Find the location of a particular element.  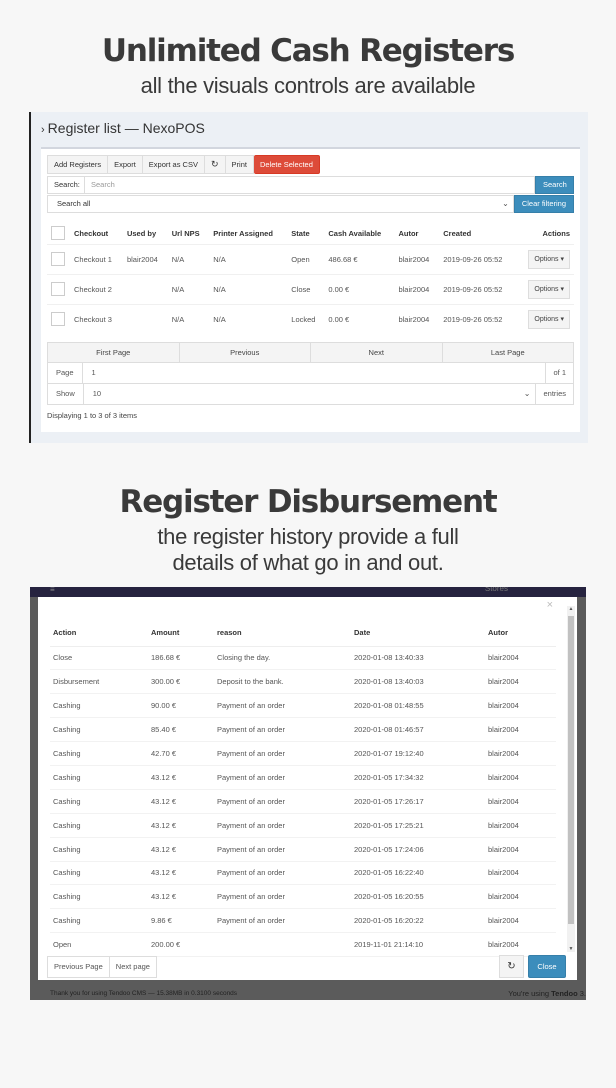

search-row: Search: Search Search is located at coordinates (310, 185).